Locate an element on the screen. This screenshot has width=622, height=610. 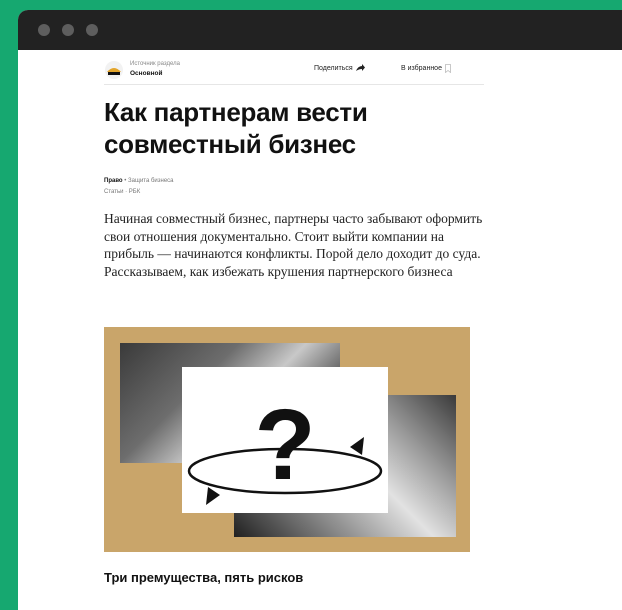
share-button: Поделиться is located at coordinates (339, 68).